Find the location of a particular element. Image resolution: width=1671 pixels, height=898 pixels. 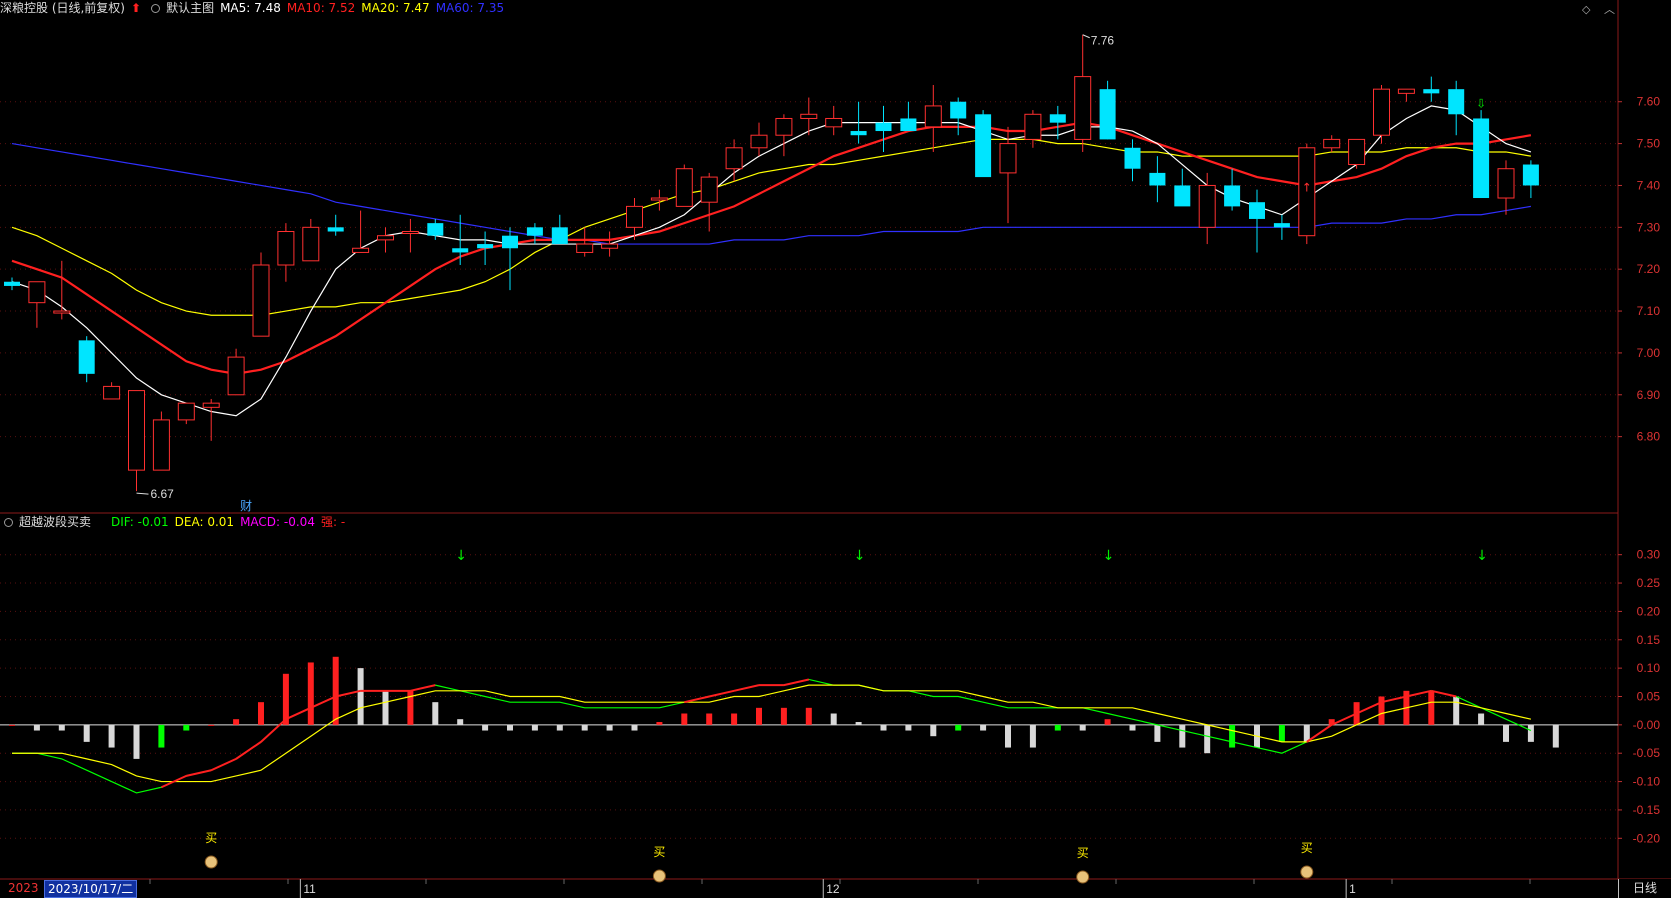

price-tick-label: 7.10 is located at coordinates (1649, 311).